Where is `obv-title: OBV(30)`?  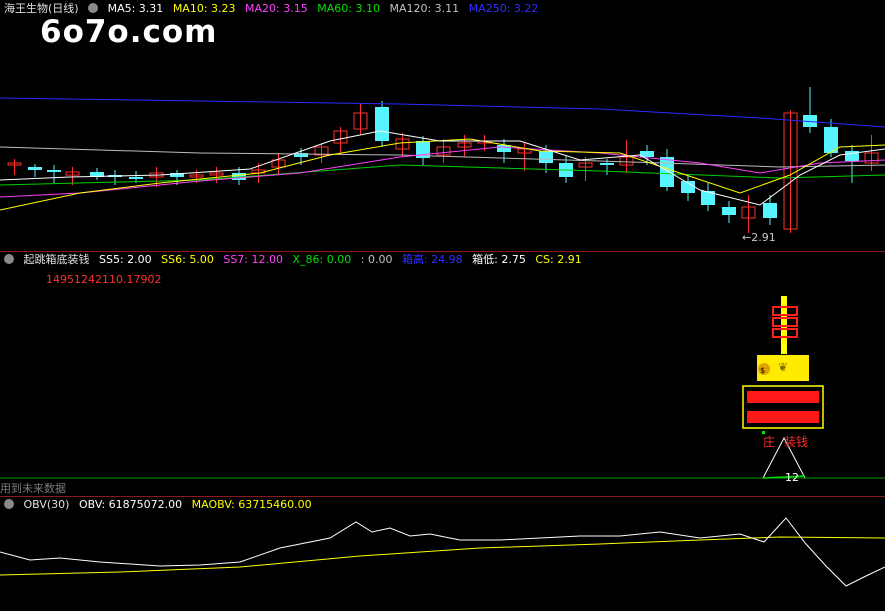 obv-title: OBV(30) is located at coordinates (47, 504).